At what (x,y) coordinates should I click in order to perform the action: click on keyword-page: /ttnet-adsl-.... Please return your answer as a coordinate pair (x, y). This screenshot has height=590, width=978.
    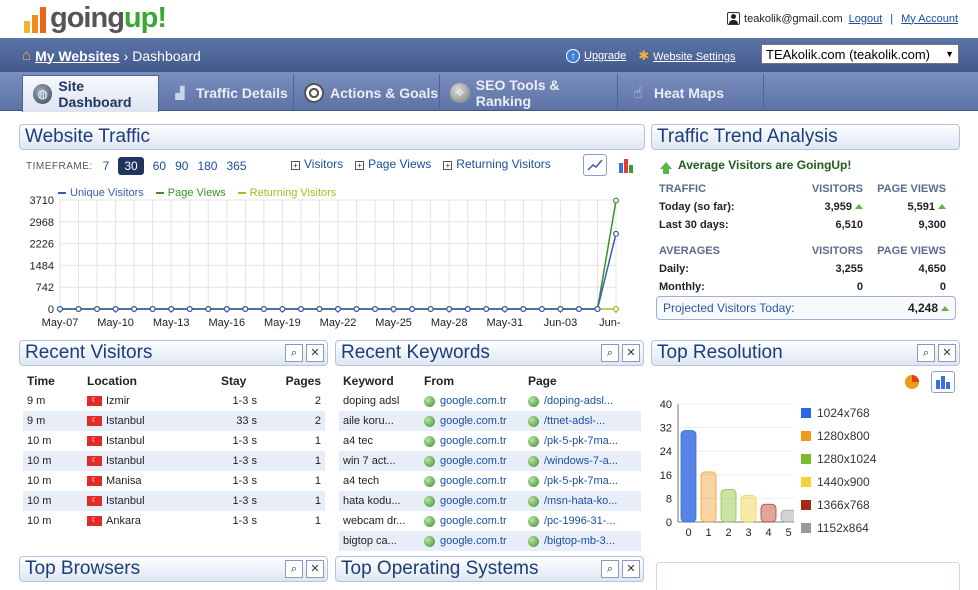
    Looking at the image, I should click on (582, 421).